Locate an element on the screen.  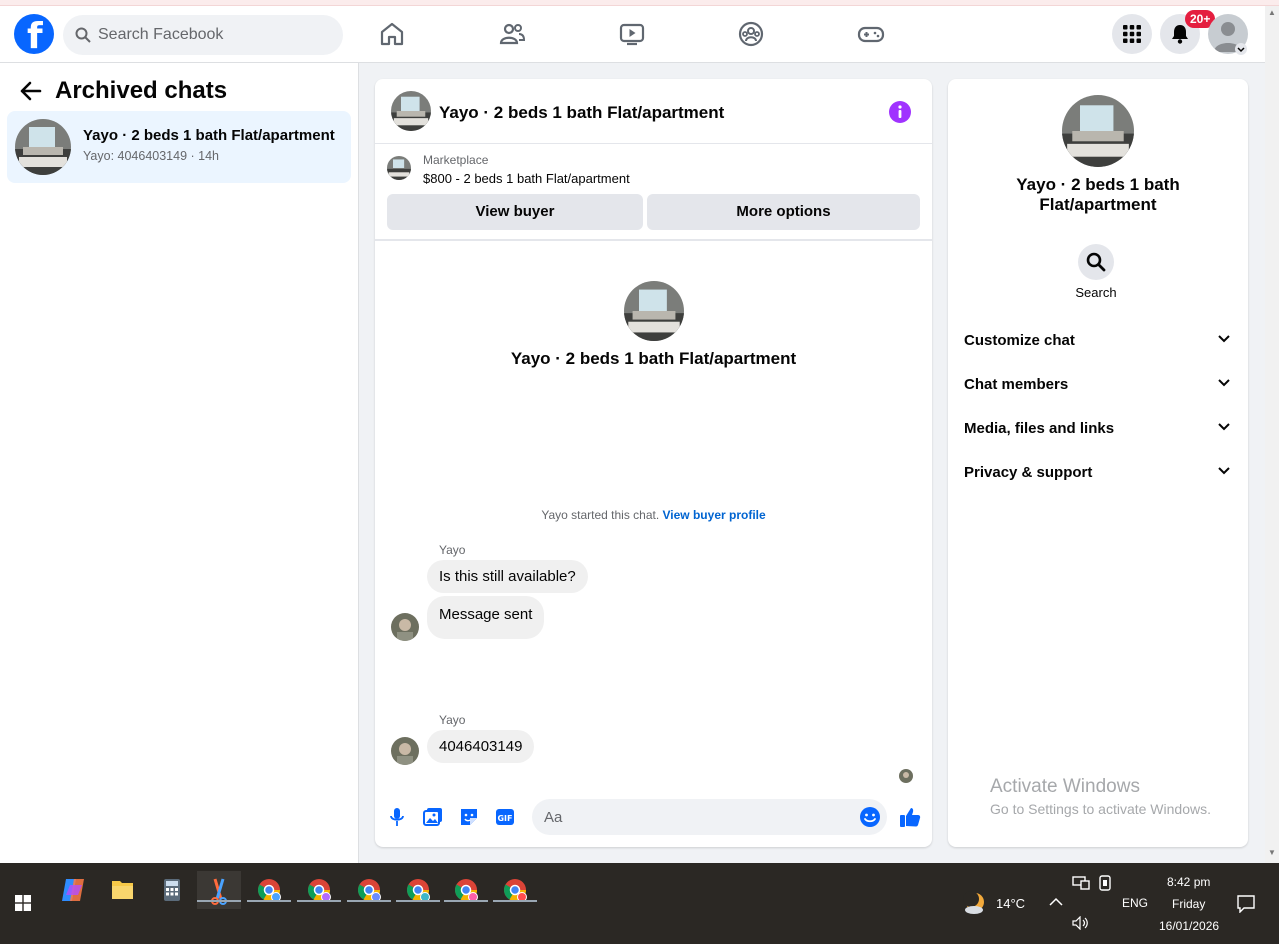
message-bubble: Message sent is located at coordinates (486, 617).